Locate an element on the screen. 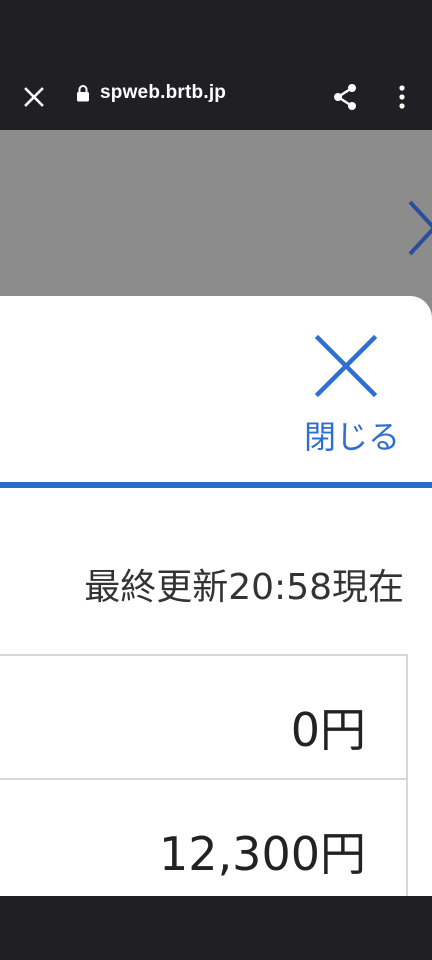 The height and width of the screenshot is (960, 432). close-icon is located at coordinates (34, 97).